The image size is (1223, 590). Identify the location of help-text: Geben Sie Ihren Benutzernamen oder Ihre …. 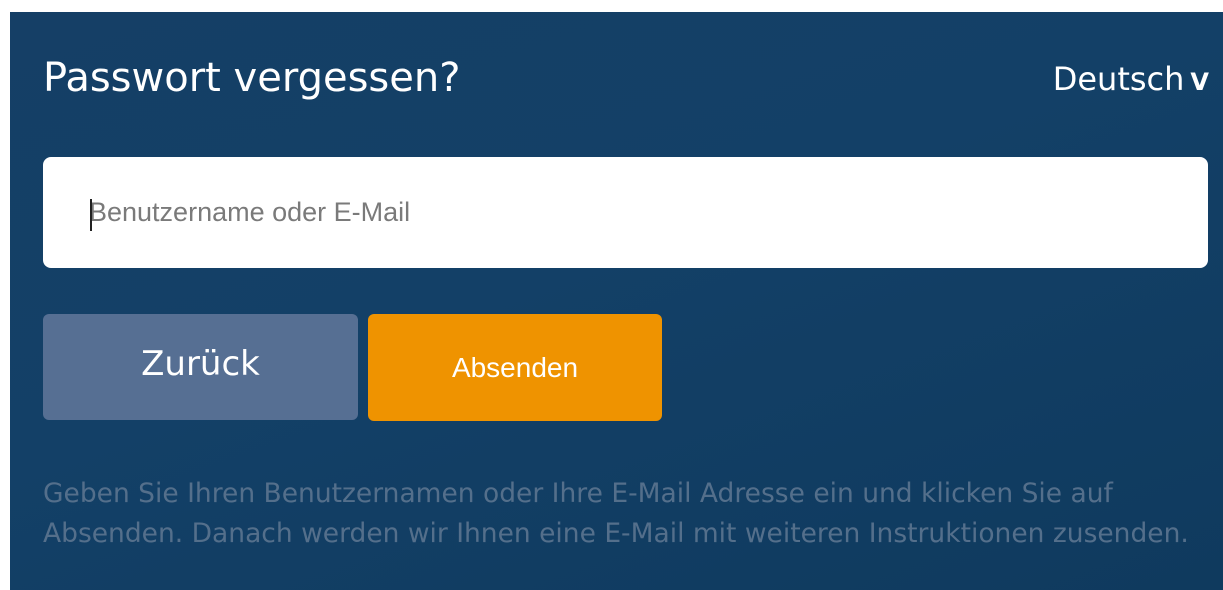
(616, 513).